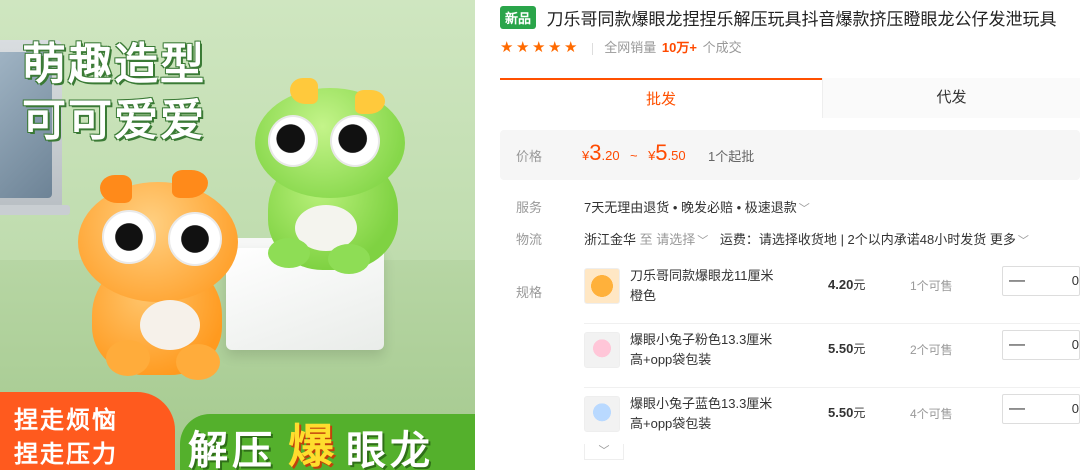 This screenshot has height=470, width=1080. Describe the element at coordinates (114, 120) in the screenshot. I see `slogan-line-2: 可可爱爱` at that location.